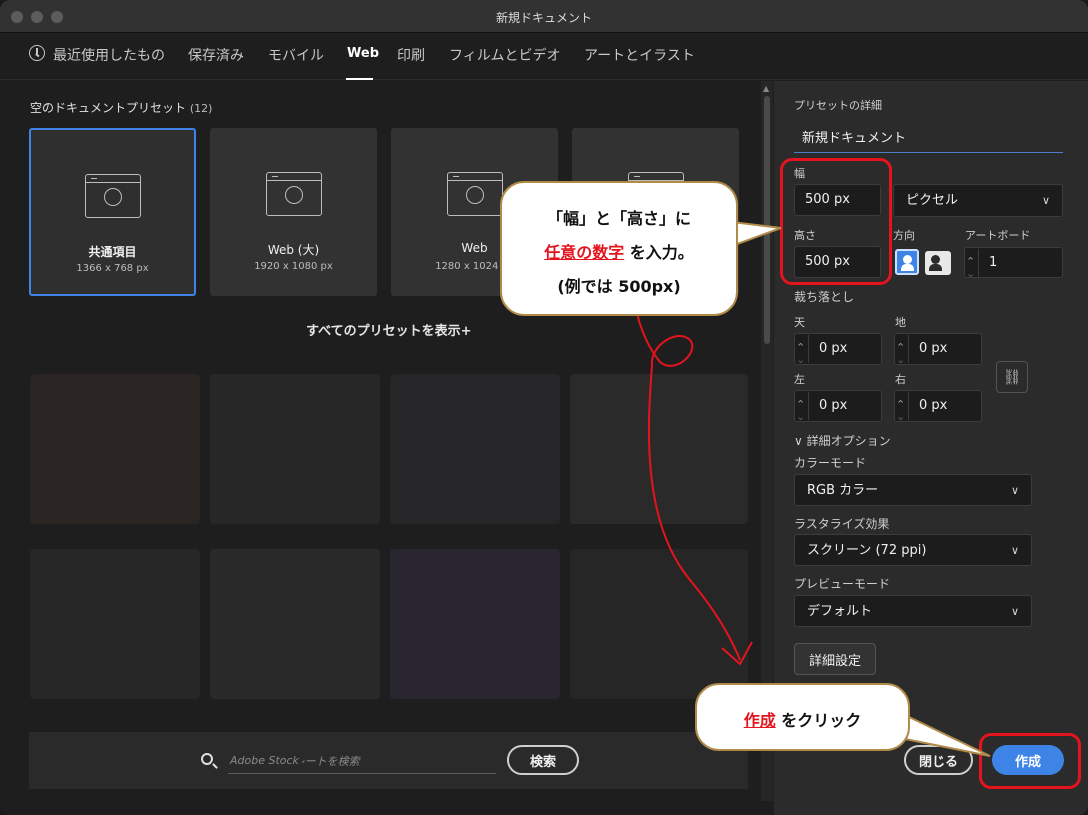 The width and height of the screenshot is (1088, 815). Describe the element at coordinates (821, 720) in the screenshot. I see `bubble2-rest: をクリック` at that location.